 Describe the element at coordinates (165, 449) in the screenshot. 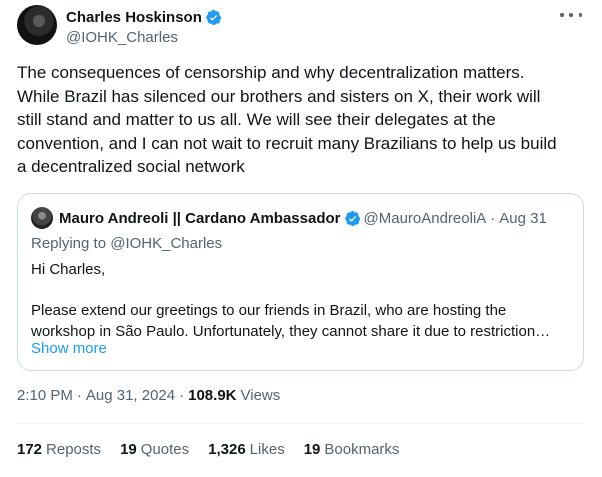

I see `quotes-label: Quotes` at that location.